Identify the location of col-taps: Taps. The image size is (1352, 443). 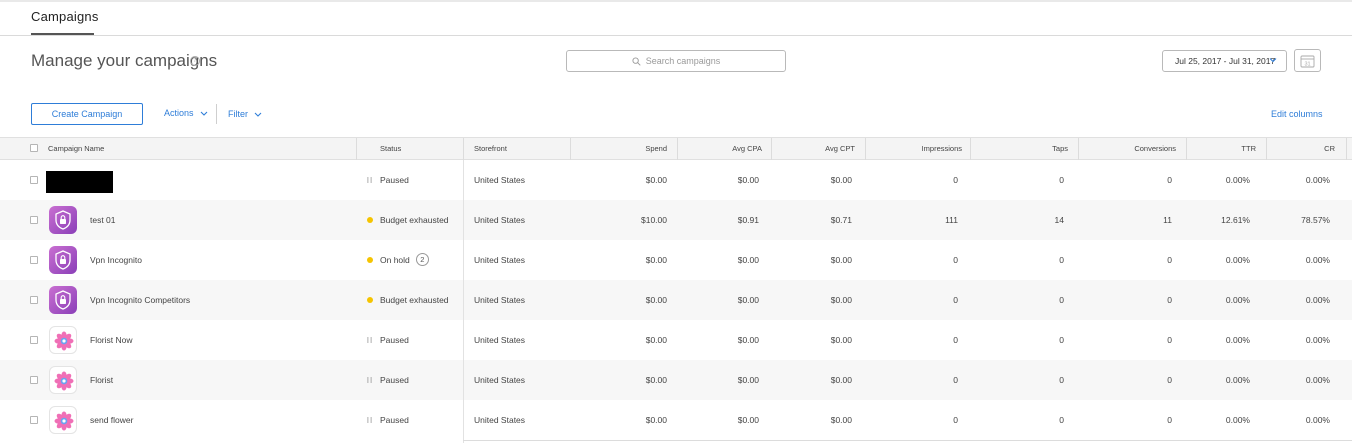
(1024, 149).